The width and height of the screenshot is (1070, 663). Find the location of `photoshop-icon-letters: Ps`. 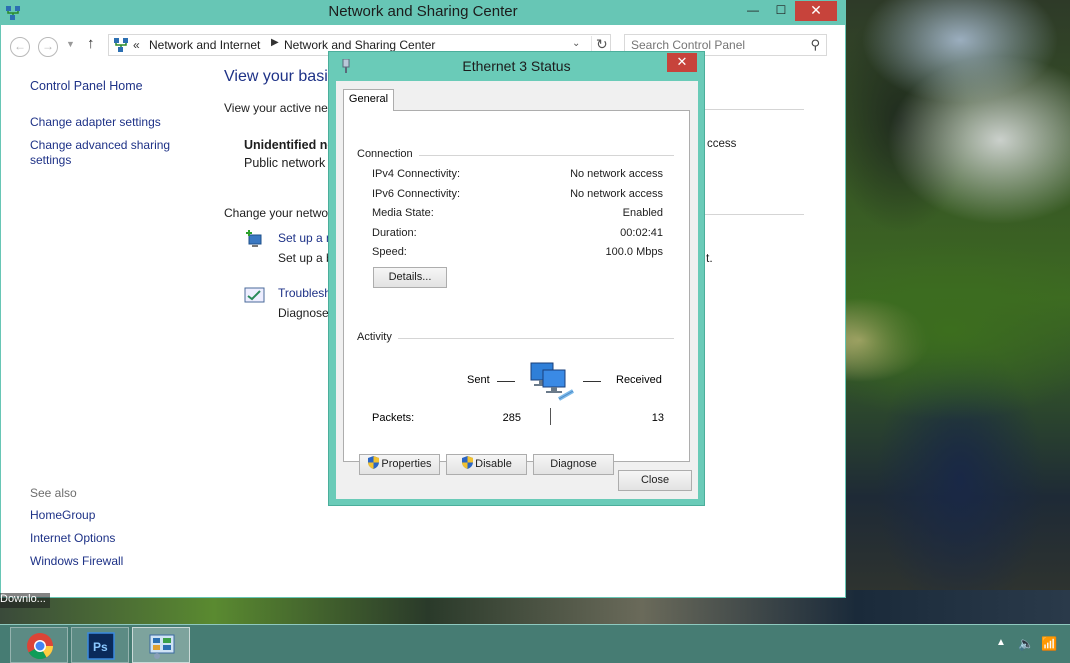

photoshop-icon-letters: Ps is located at coordinates (100, 647).